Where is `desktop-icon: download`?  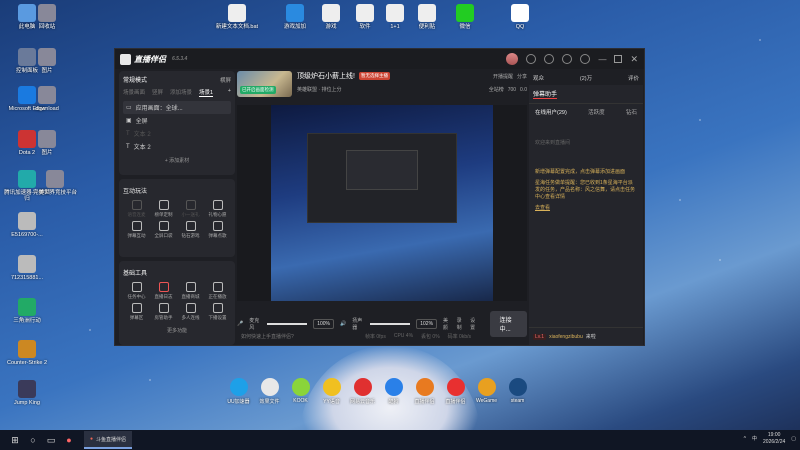
desktop-icon: download is located at coordinates (47, 99).